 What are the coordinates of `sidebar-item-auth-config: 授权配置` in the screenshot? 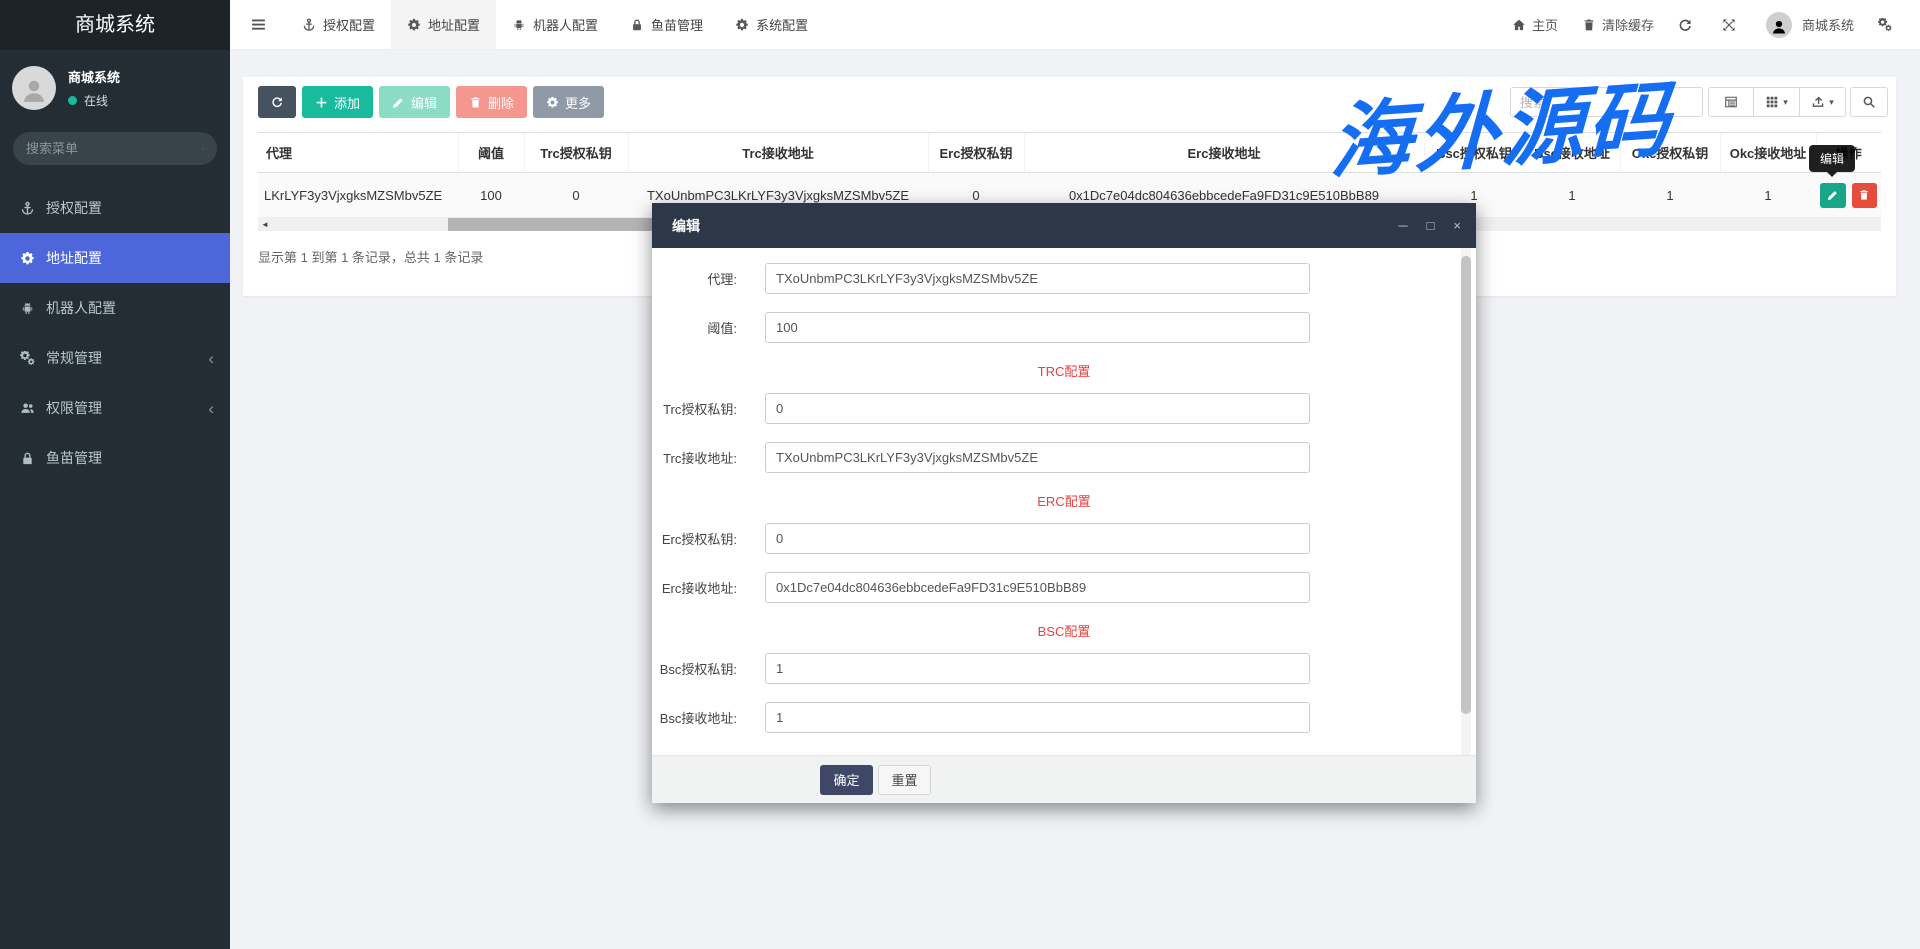 It's located at (115, 208).